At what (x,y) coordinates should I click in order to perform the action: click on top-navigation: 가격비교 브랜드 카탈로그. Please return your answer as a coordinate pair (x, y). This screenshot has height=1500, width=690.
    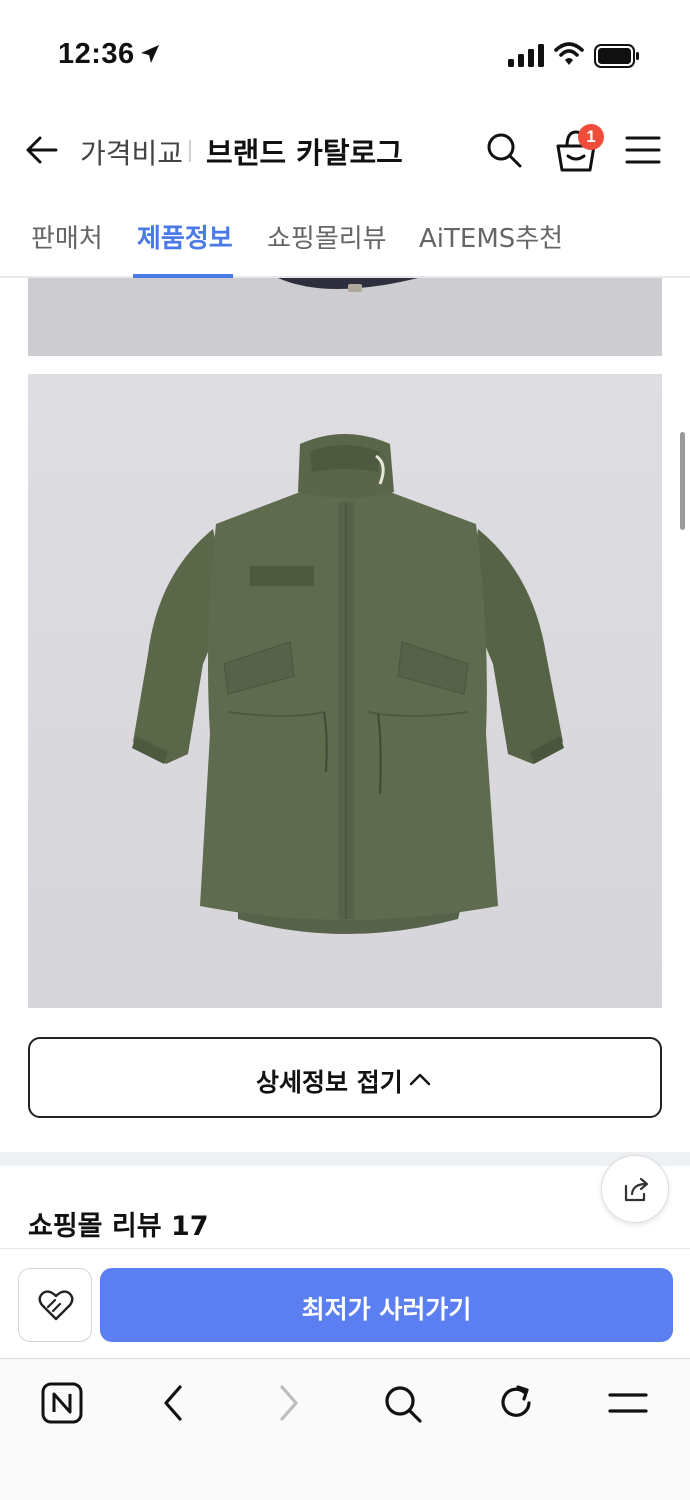
    Looking at the image, I should click on (345, 151).